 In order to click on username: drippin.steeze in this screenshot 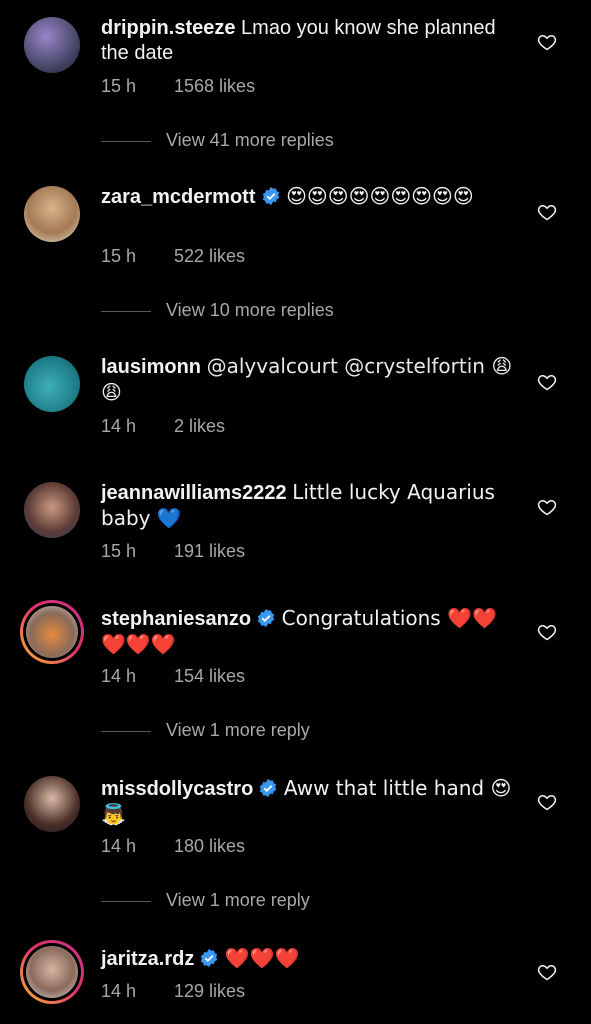, I will do `click(168, 28)`.